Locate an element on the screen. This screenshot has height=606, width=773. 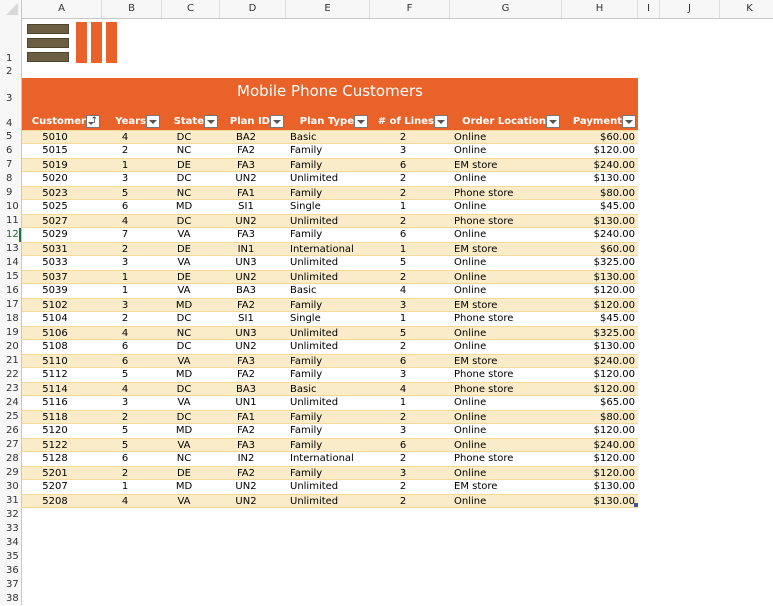
row-header-37: 37 is located at coordinates (10, 585).